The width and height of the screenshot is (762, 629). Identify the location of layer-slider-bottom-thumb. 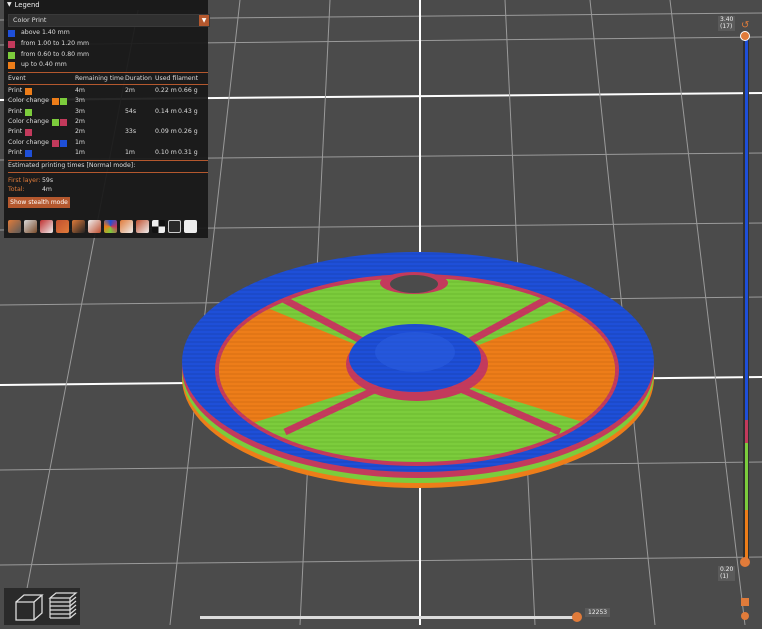
(745, 562).